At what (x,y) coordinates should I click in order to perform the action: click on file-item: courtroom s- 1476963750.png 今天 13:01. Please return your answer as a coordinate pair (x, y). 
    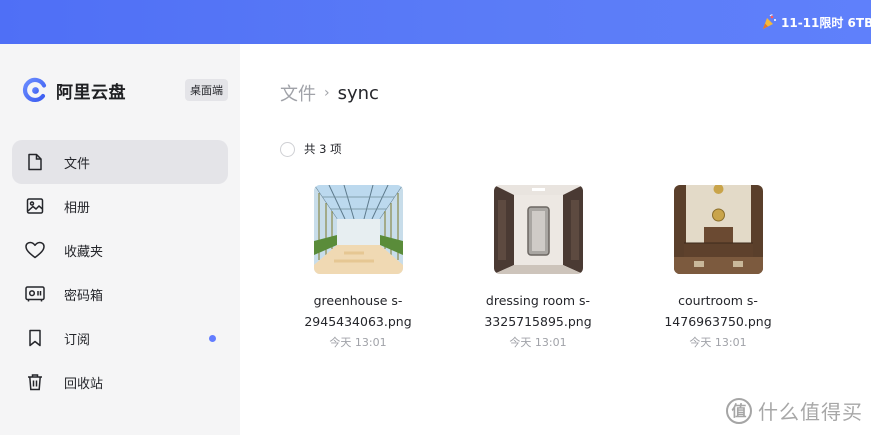
    Looking at the image, I should click on (718, 267).